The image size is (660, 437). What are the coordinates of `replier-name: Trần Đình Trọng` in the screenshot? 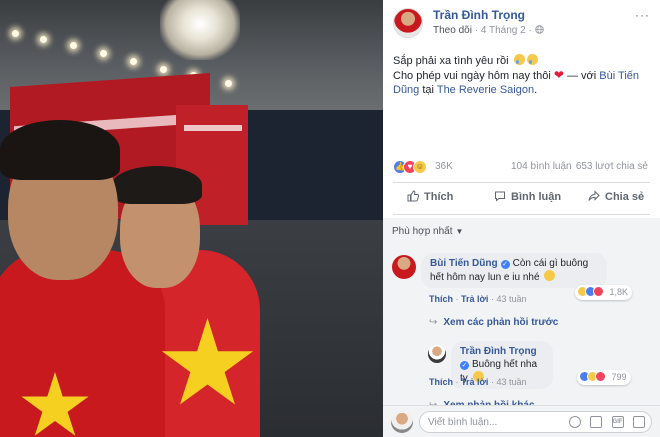 It's located at (498, 351).